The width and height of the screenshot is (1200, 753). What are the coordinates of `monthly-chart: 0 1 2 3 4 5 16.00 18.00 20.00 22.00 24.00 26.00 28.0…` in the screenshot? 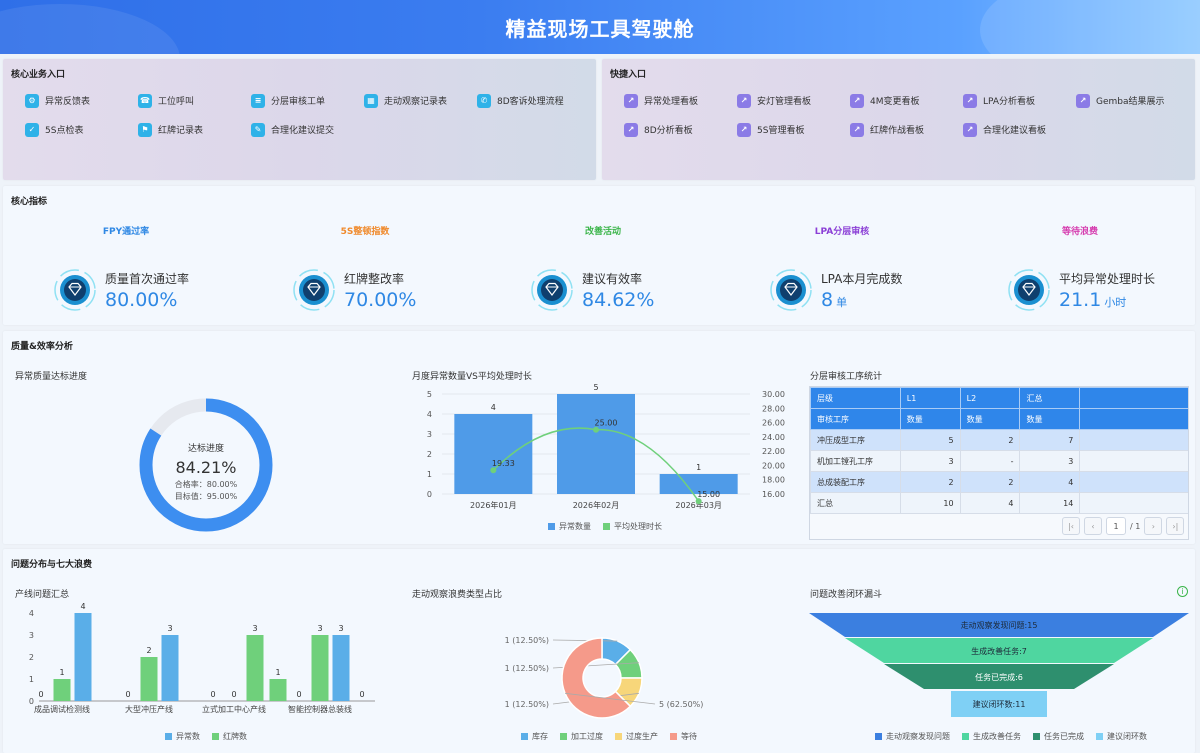 It's located at (606, 446).